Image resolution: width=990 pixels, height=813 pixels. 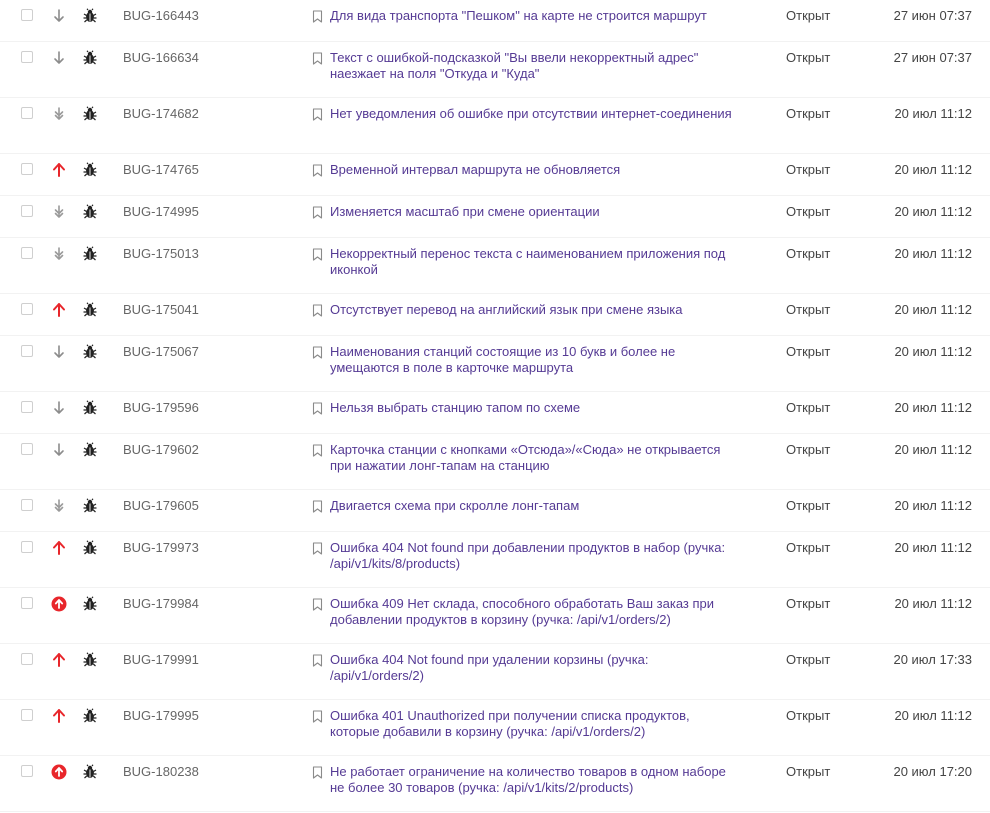 What do you see at coordinates (161, 506) in the screenshot?
I see `issue-key: BUG-179605` at bounding box center [161, 506].